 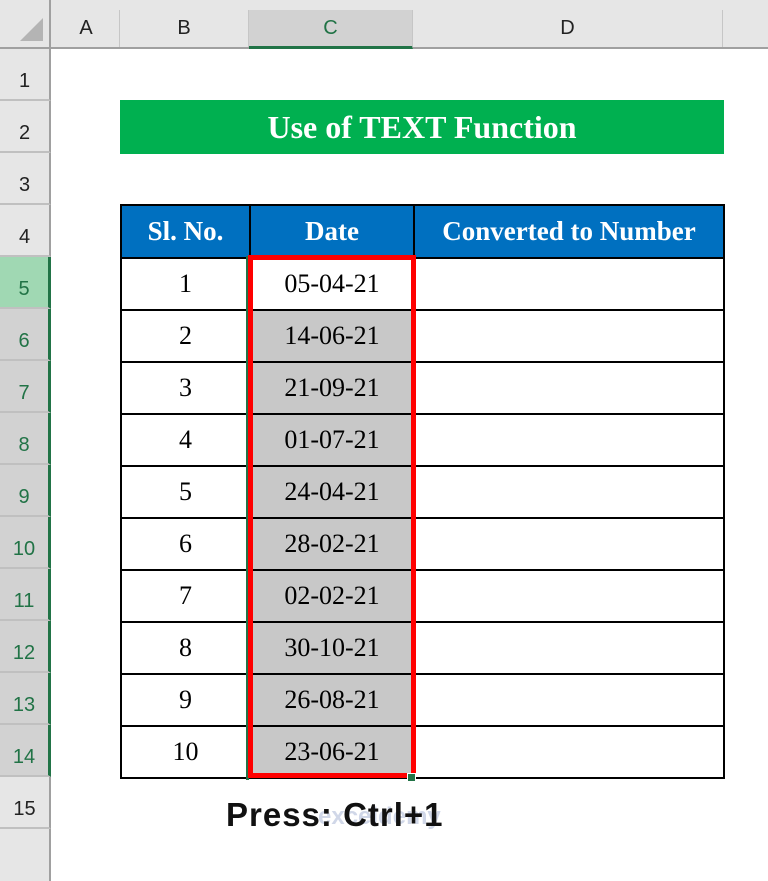 I want to click on cell-date: 30-10-21, so click(x=332, y=648).